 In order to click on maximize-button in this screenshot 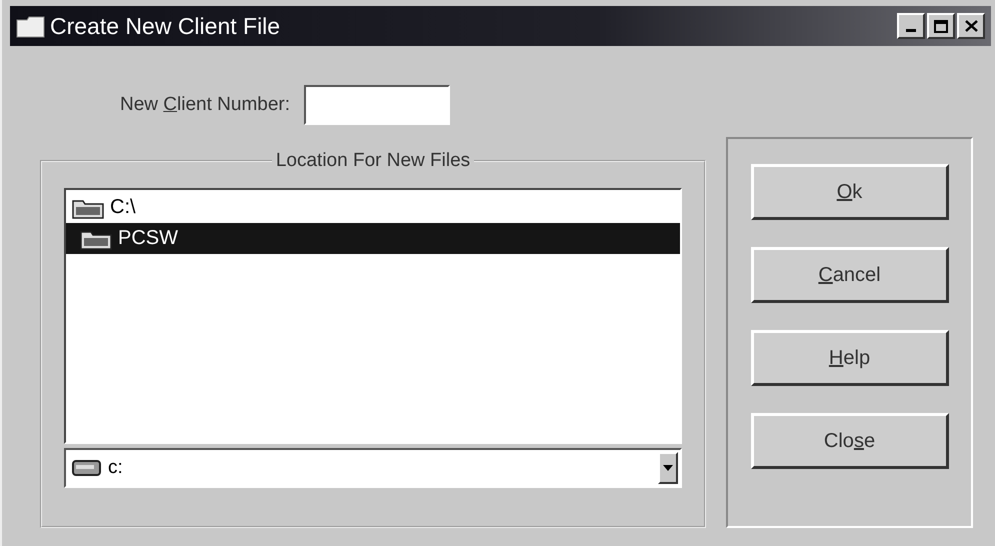, I will do `click(941, 26)`.